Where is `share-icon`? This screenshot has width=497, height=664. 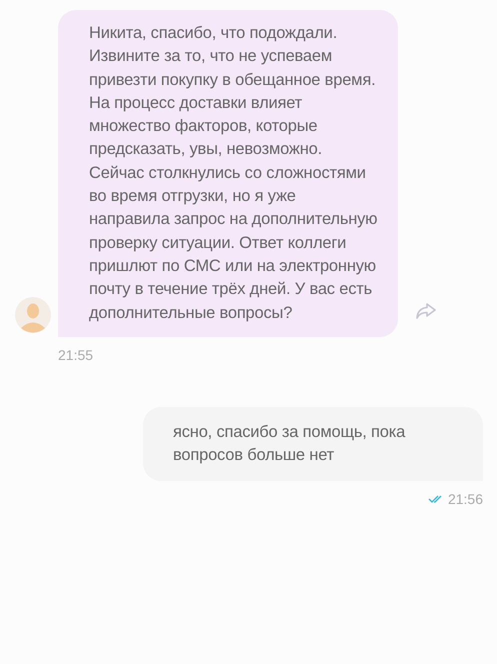
share-icon is located at coordinates (426, 310).